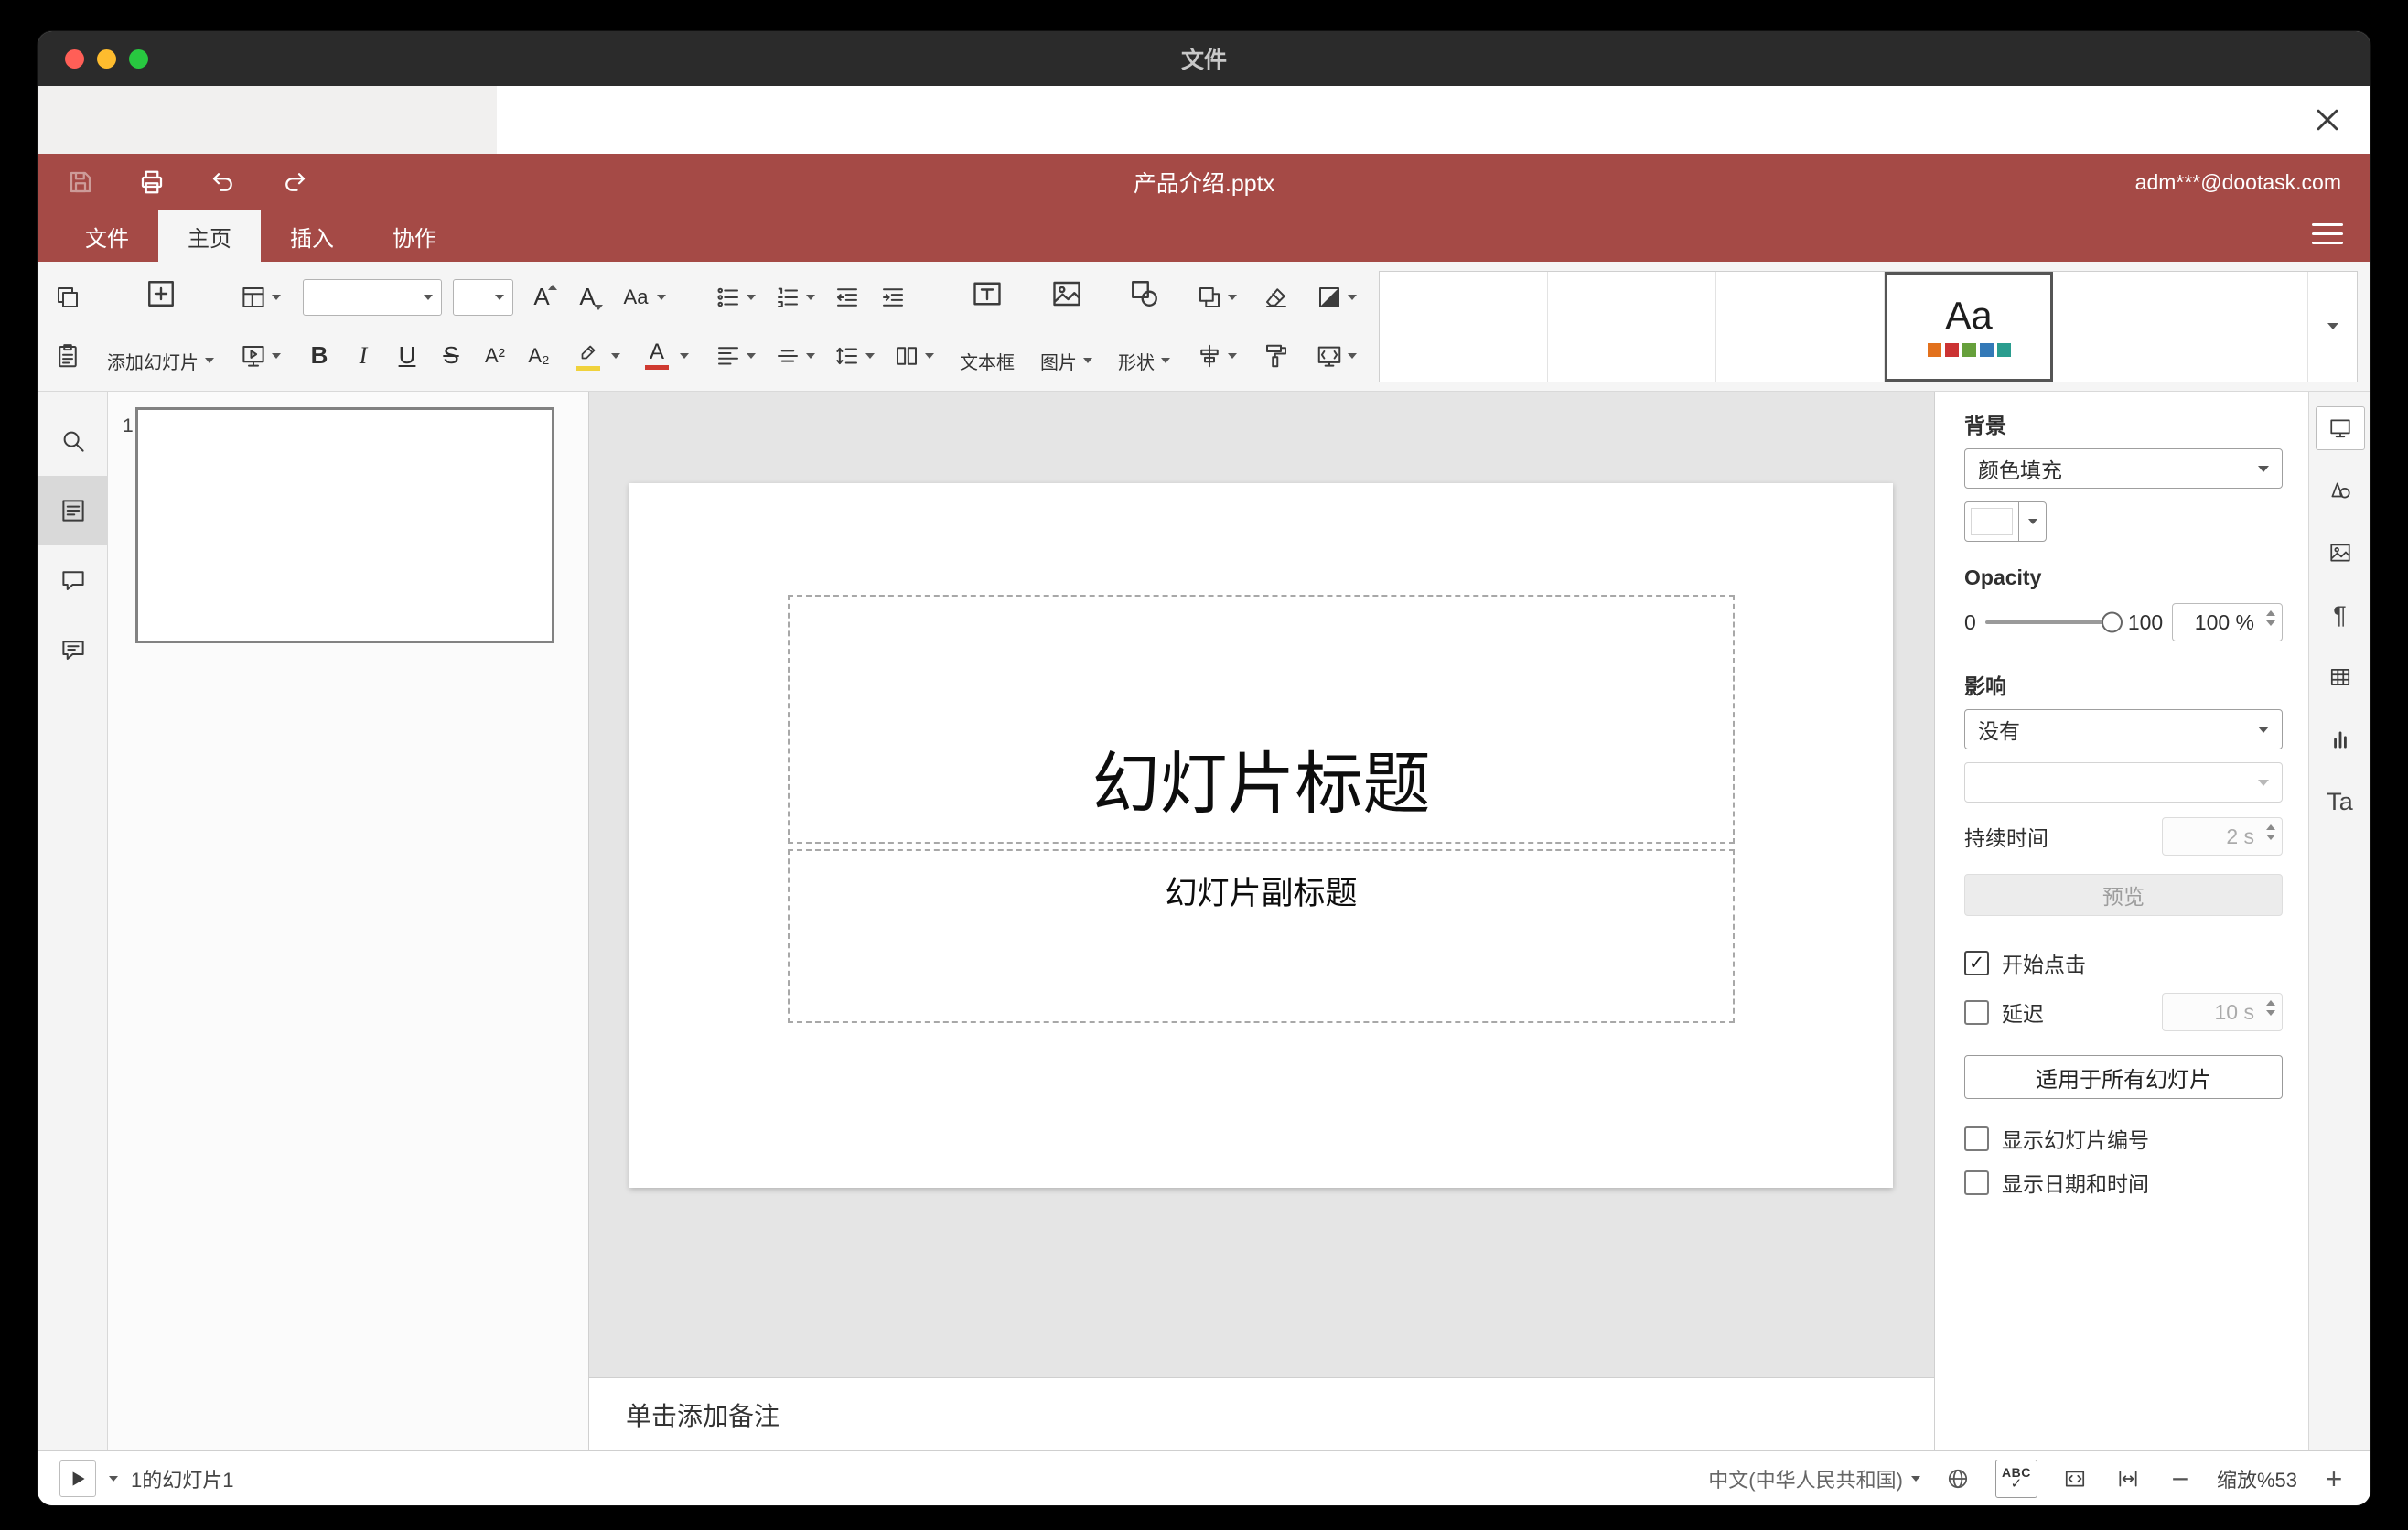 This screenshot has height=1530, width=2408. Describe the element at coordinates (319, 356) in the screenshot. I see `bold-button: B` at that location.